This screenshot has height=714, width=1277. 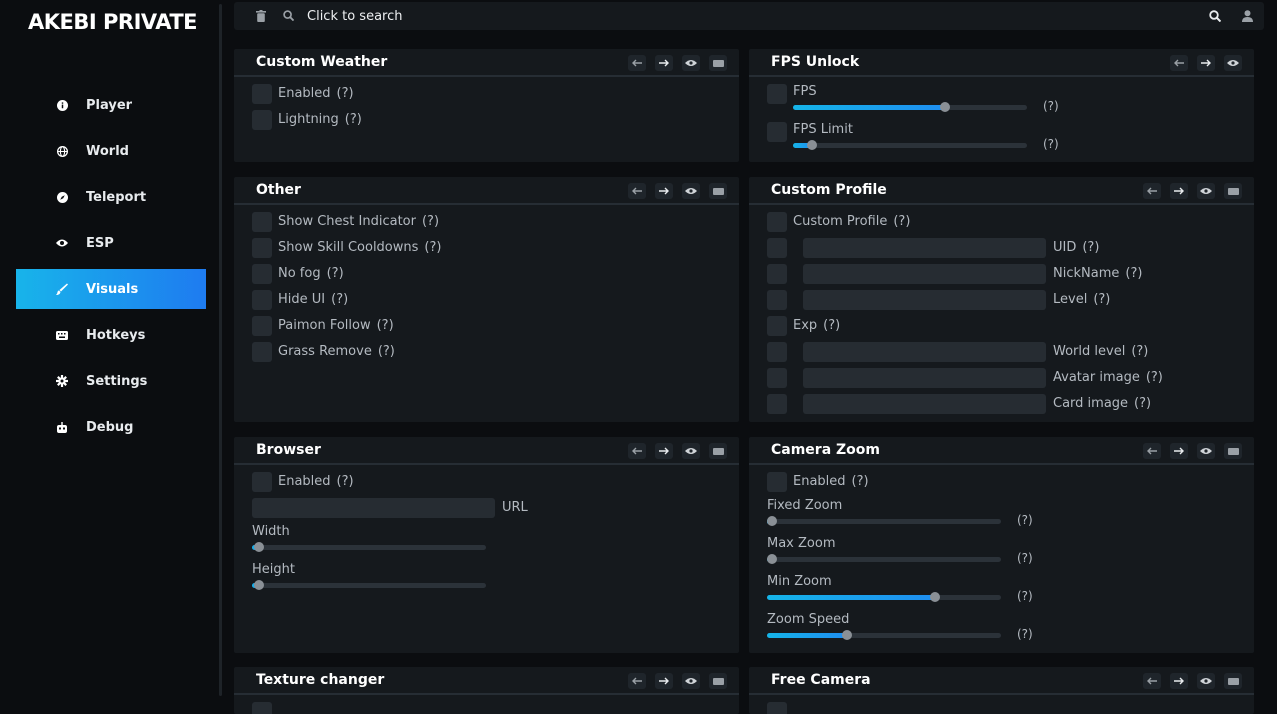 What do you see at coordinates (910, 107) in the screenshot?
I see `fps-slider` at bounding box center [910, 107].